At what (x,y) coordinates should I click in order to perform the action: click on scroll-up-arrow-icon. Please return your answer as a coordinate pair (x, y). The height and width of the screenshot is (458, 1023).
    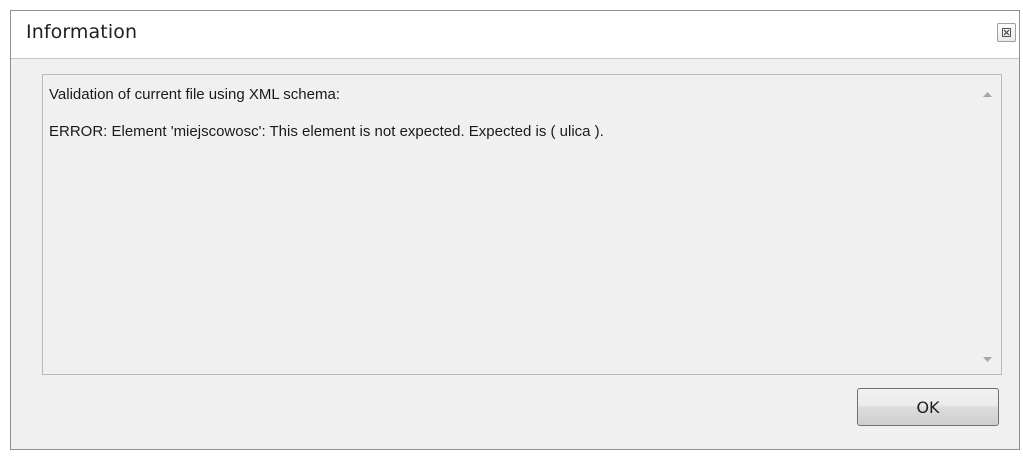
    Looking at the image, I should click on (987, 94).